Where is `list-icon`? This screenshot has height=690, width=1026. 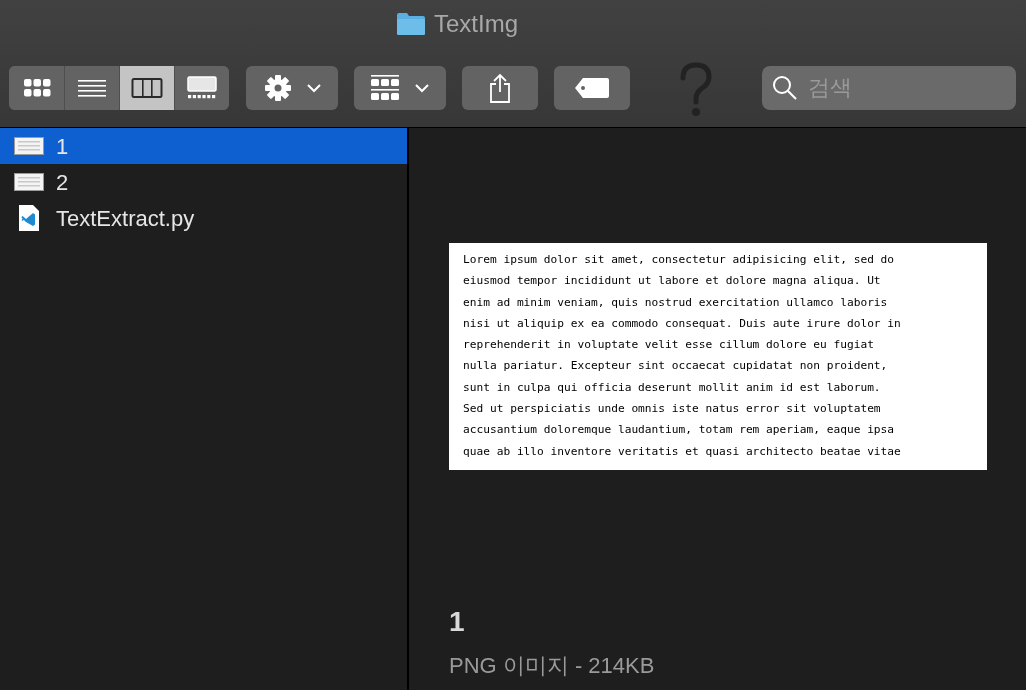 list-icon is located at coordinates (92, 88).